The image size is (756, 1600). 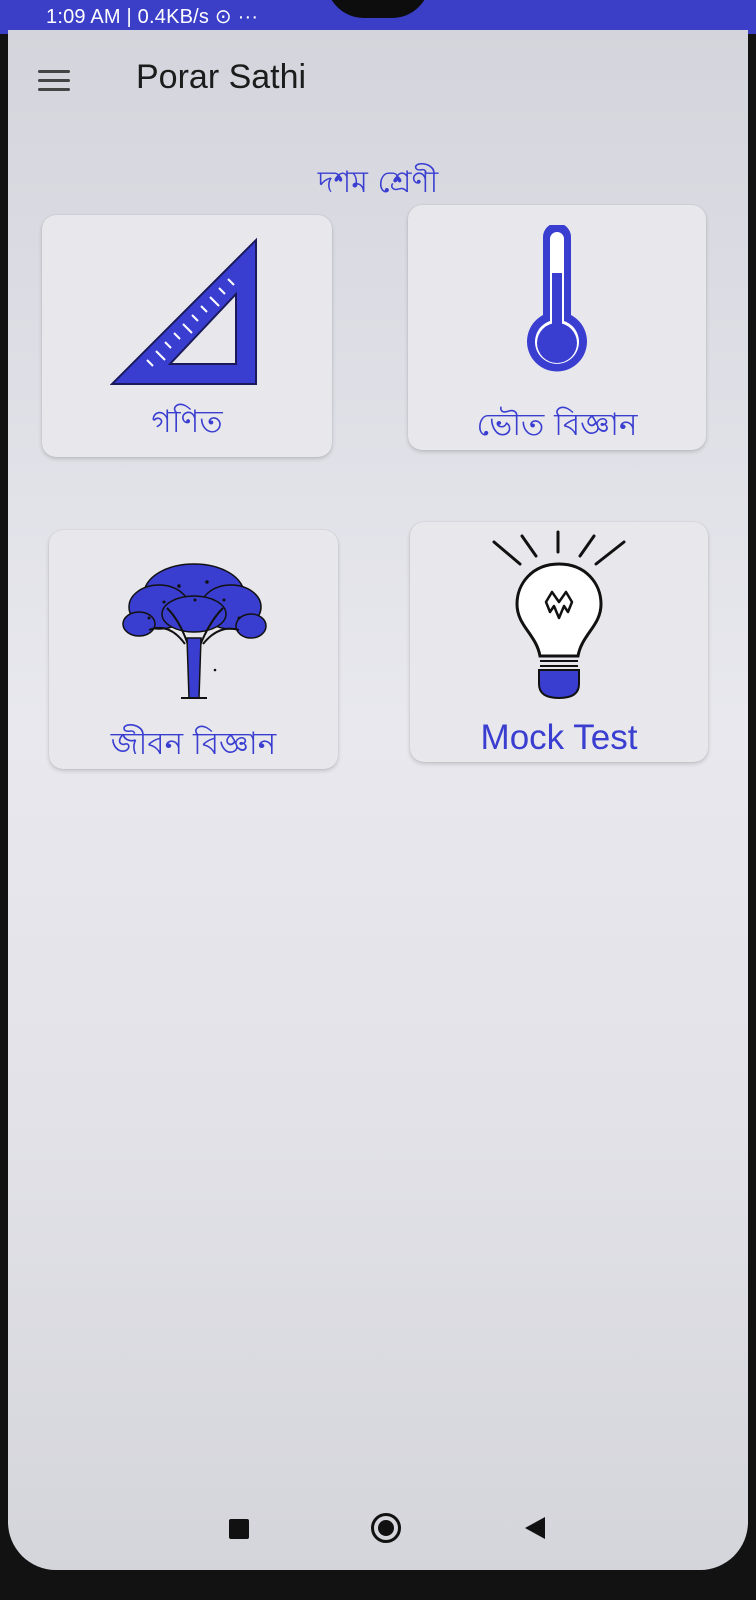 I want to click on light-bulb-icon, so click(x=559, y=615).